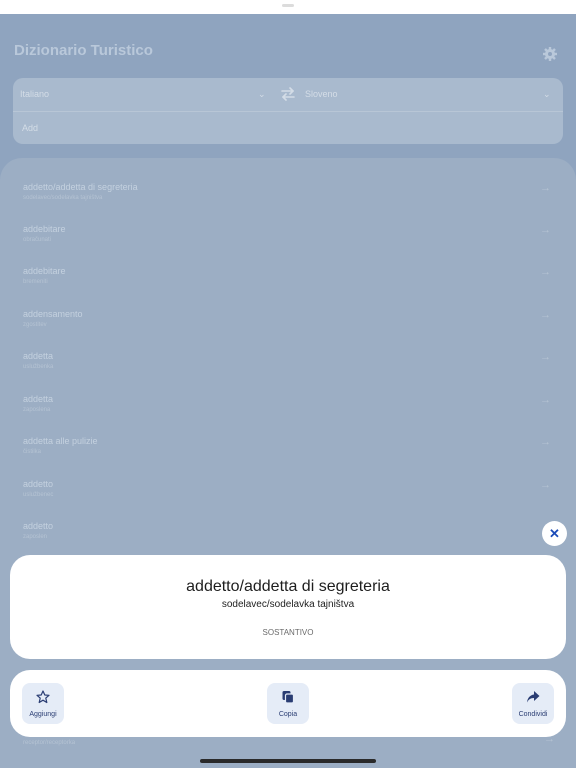 The width and height of the screenshot is (576, 768). I want to click on list-item: addetto zaposlen, so click(288, 535).